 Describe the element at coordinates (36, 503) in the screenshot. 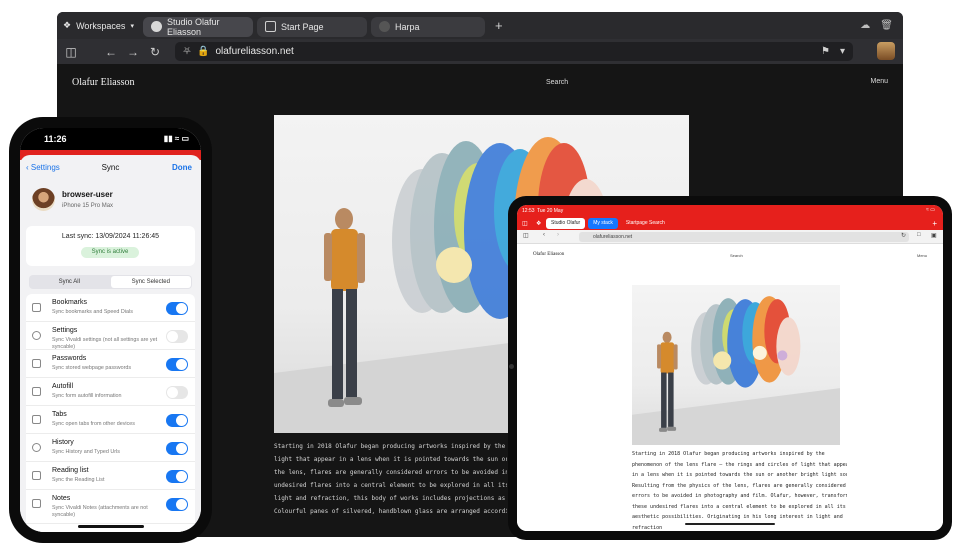

I see `notes-icon` at that location.